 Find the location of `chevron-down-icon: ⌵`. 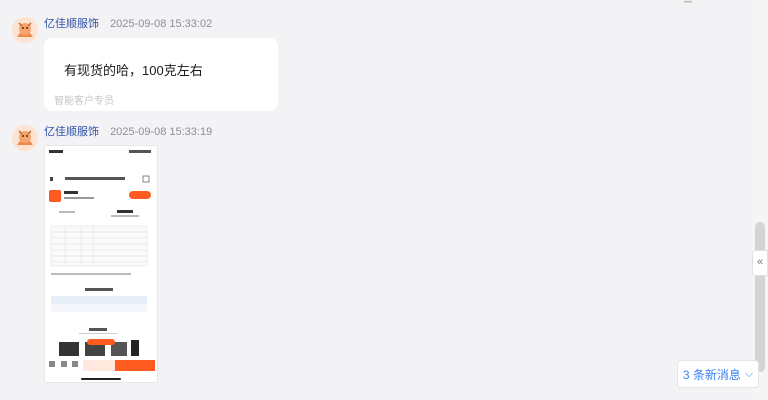

chevron-down-icon: ⌵ is located at coordinates (749, 373).